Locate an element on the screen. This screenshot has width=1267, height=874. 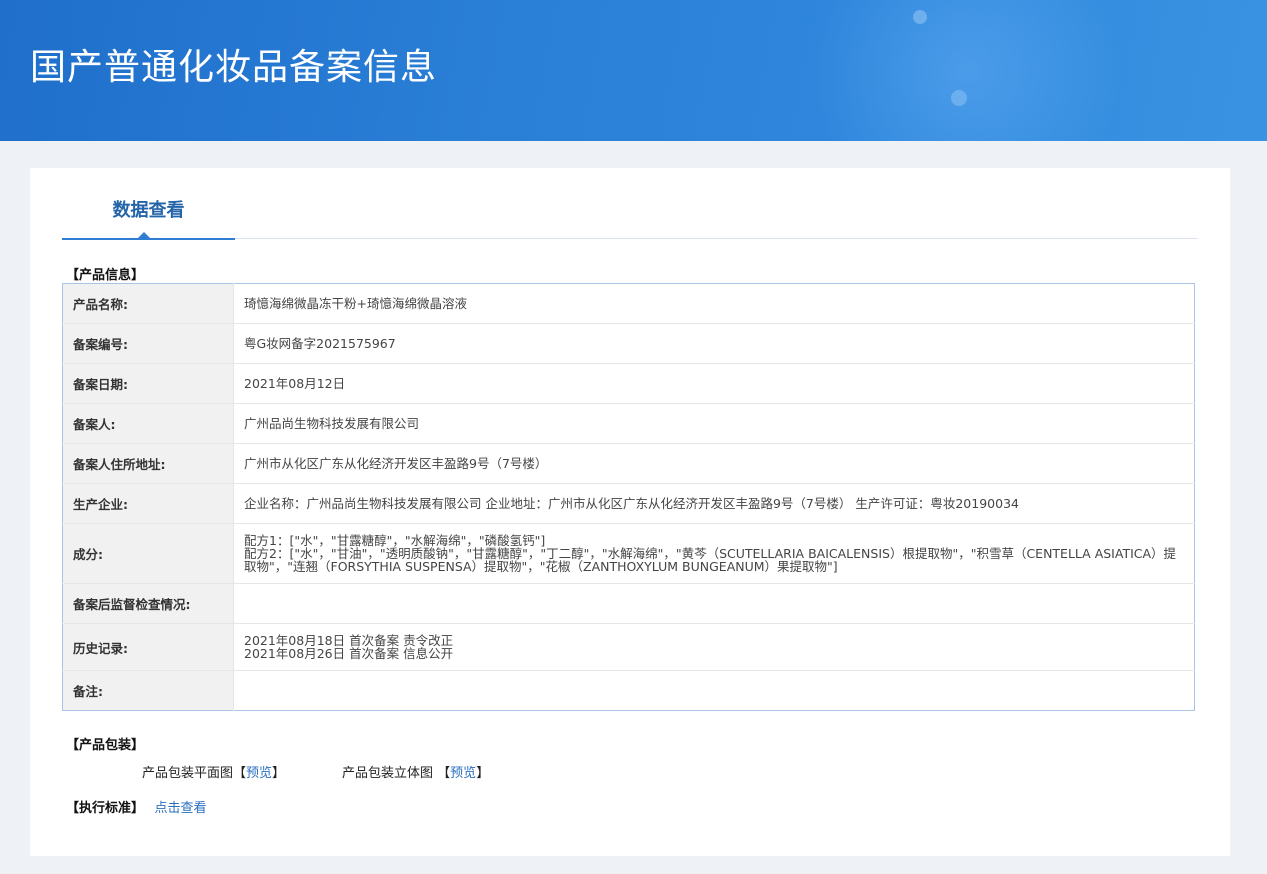
table-row: 备案日期: 2021年08月12日 is located at coordinates (628, 383).